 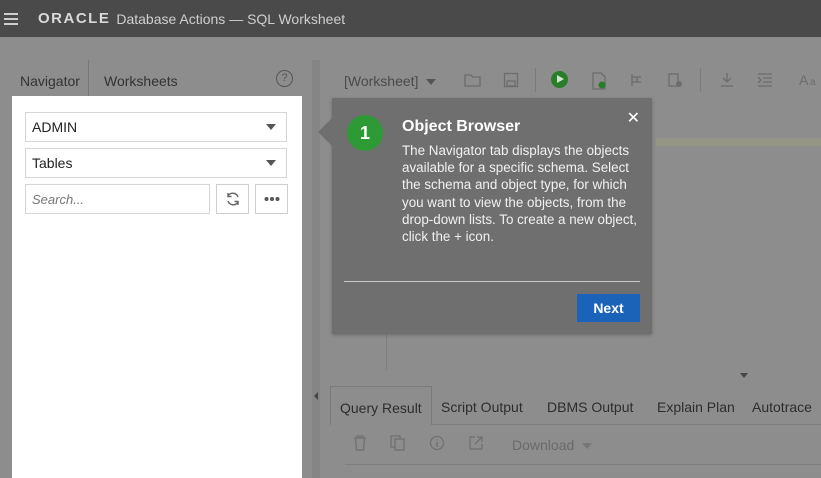 I want to click on tab-navigator: Navigator, so click(x=50, y=78).